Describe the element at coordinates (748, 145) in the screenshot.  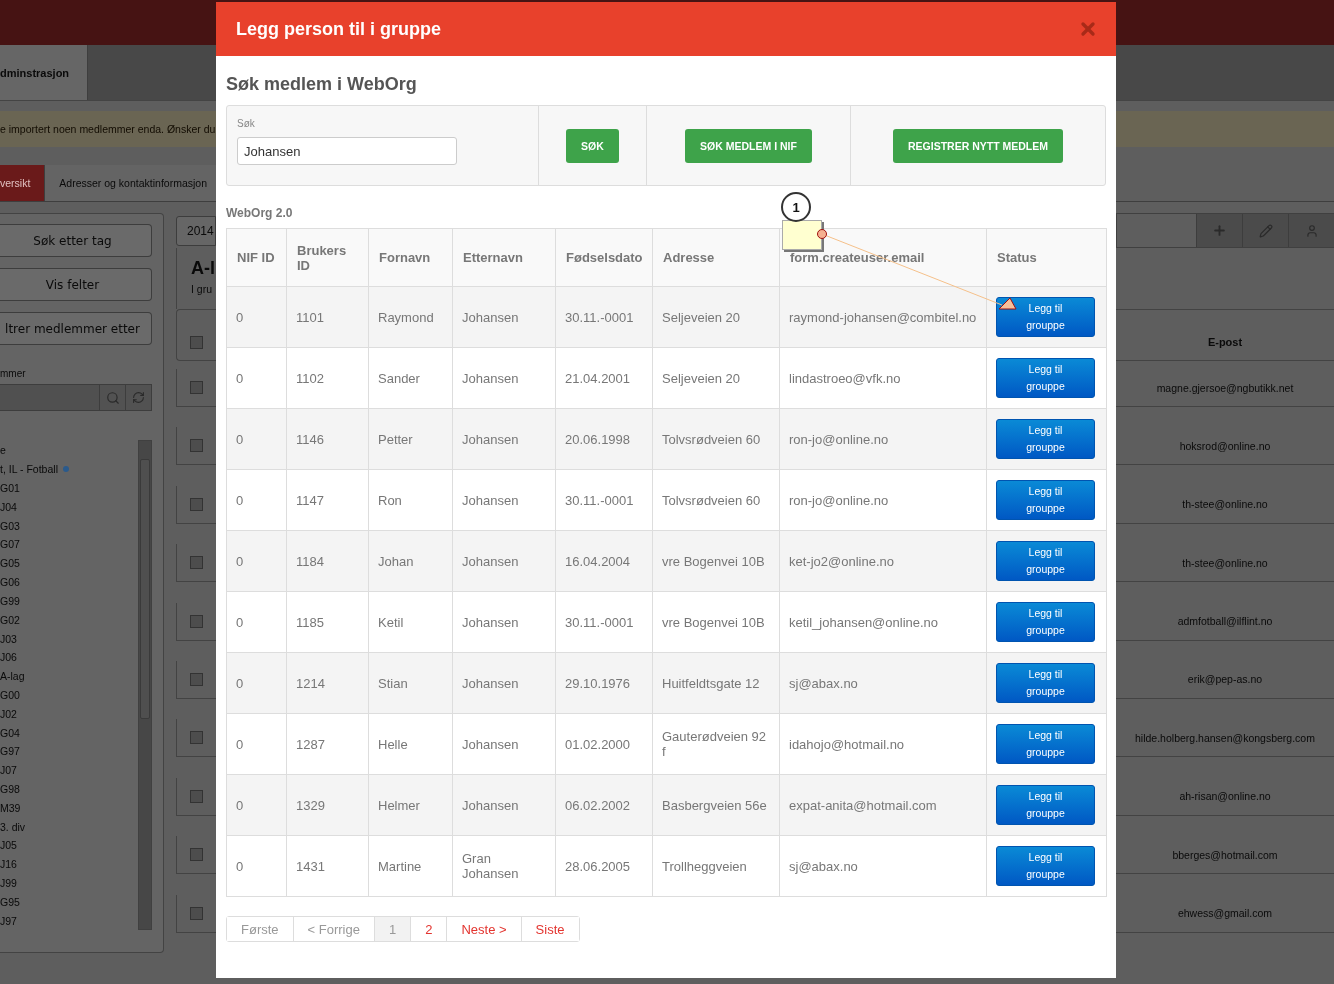
I see `search-button: SØK MEDLEM I NIF` at that location.